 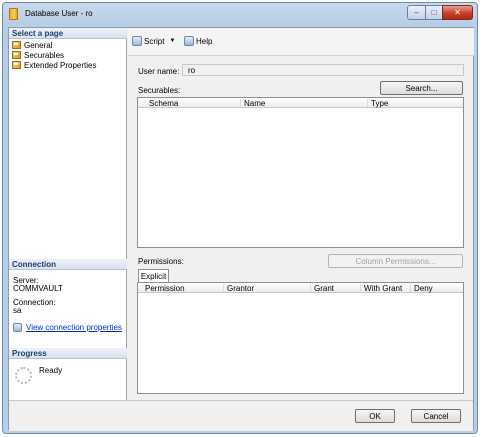 What do you see at coordinates (51, 370) in the screenshot?
I see `progress-status: Ready` at bounding box center [51, 370].